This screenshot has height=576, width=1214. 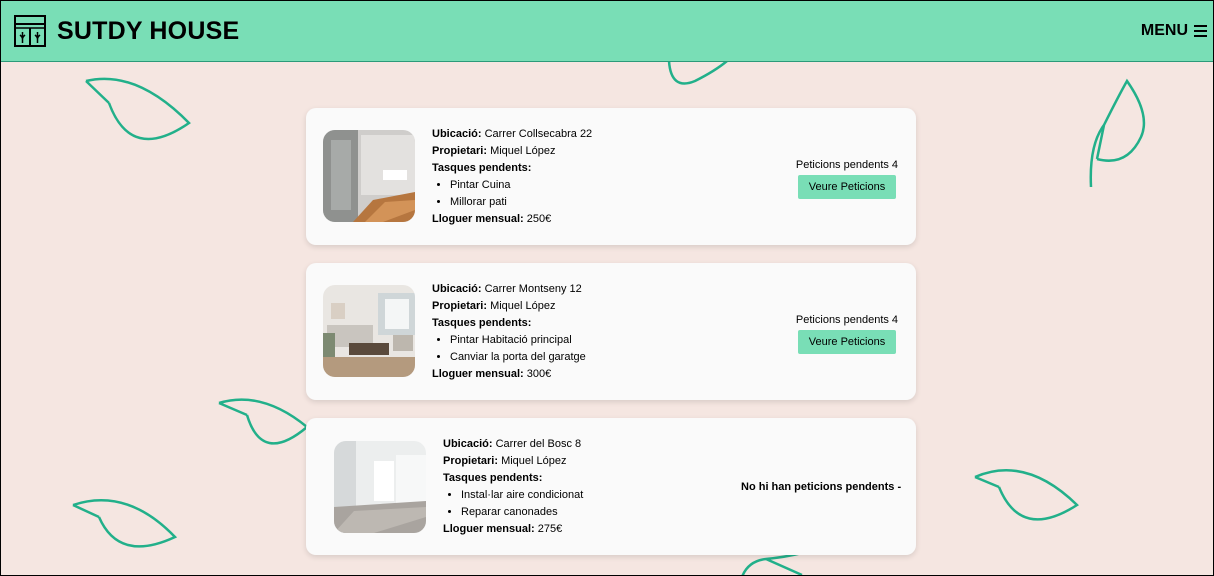 I want to click on menu-label: MENU, so click(x=1164, y=30).